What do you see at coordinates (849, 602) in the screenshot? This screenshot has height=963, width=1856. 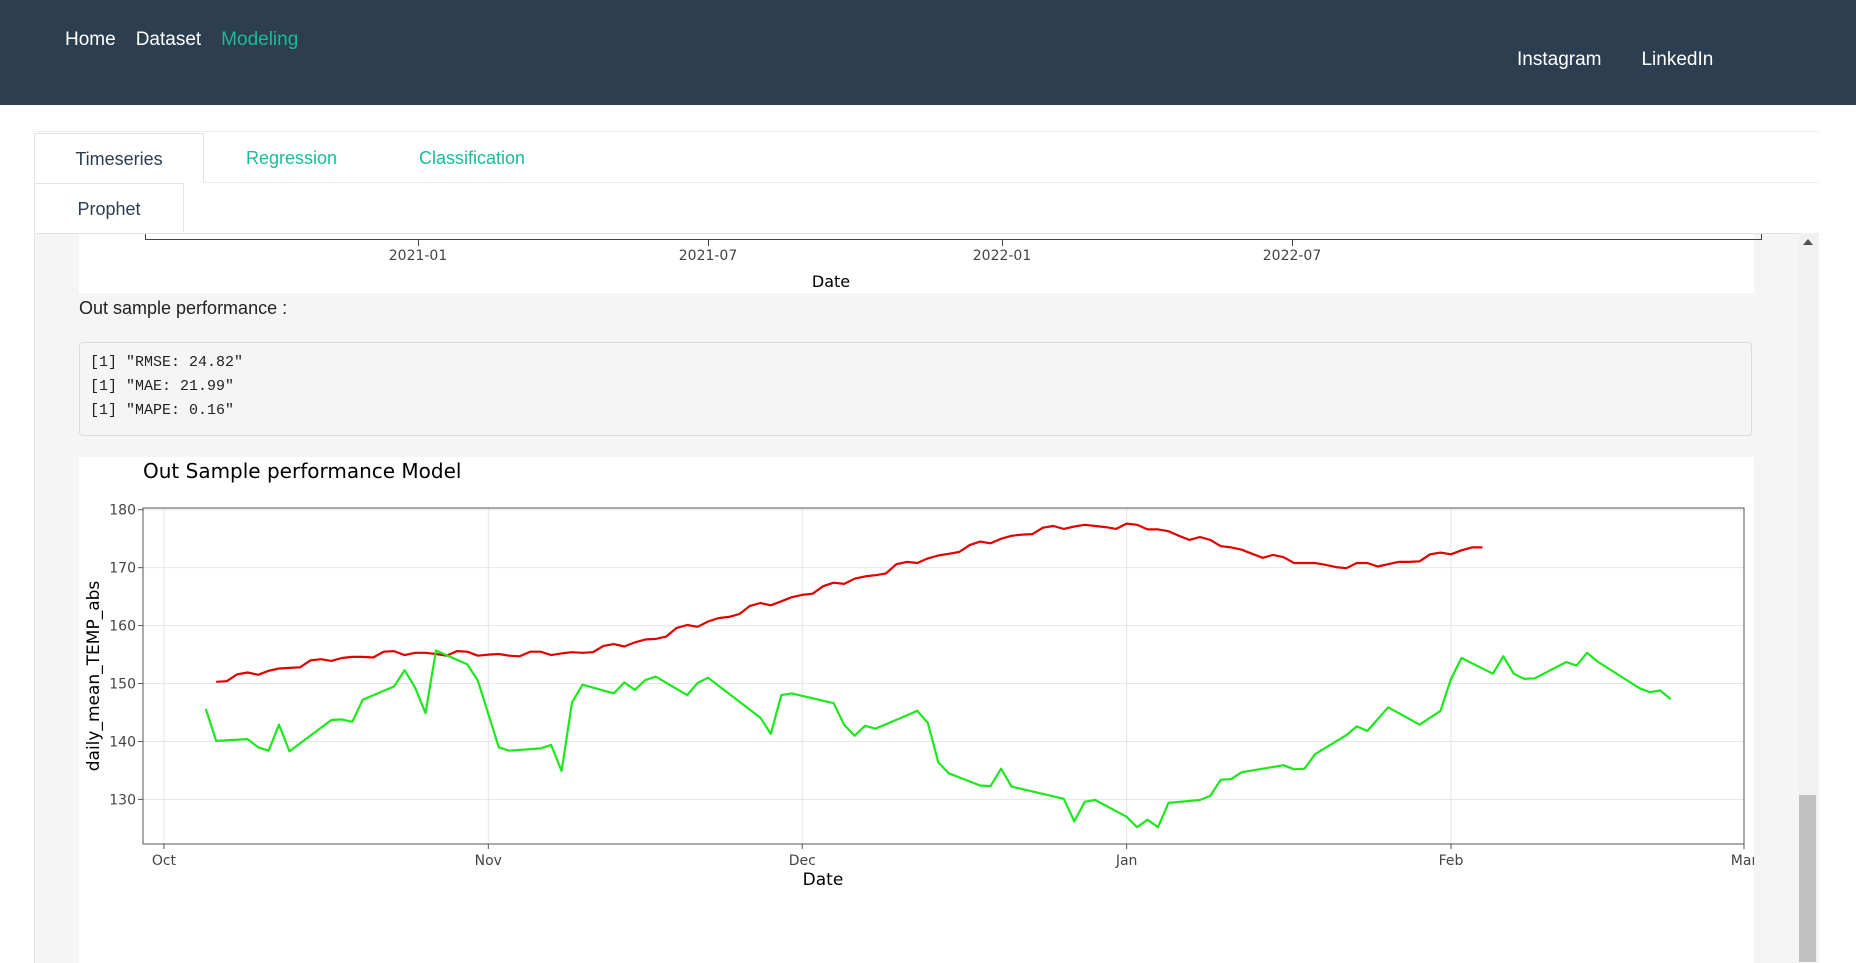 I see `red-series-line` at bounding box center [849, 602].